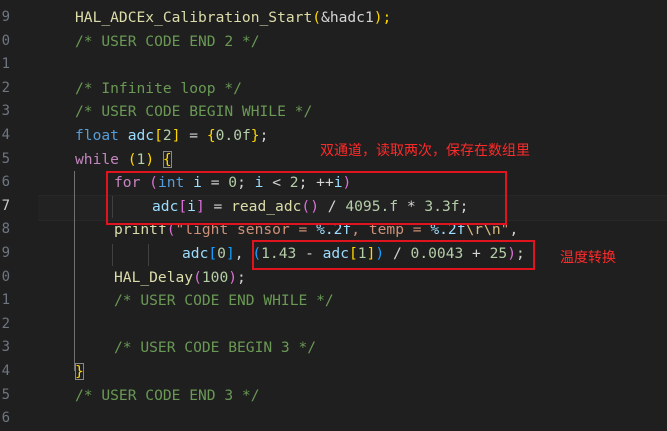 The image size is (667, 431). I want to click on annotation-note-temperature: 温度转换, so click(588, 258).